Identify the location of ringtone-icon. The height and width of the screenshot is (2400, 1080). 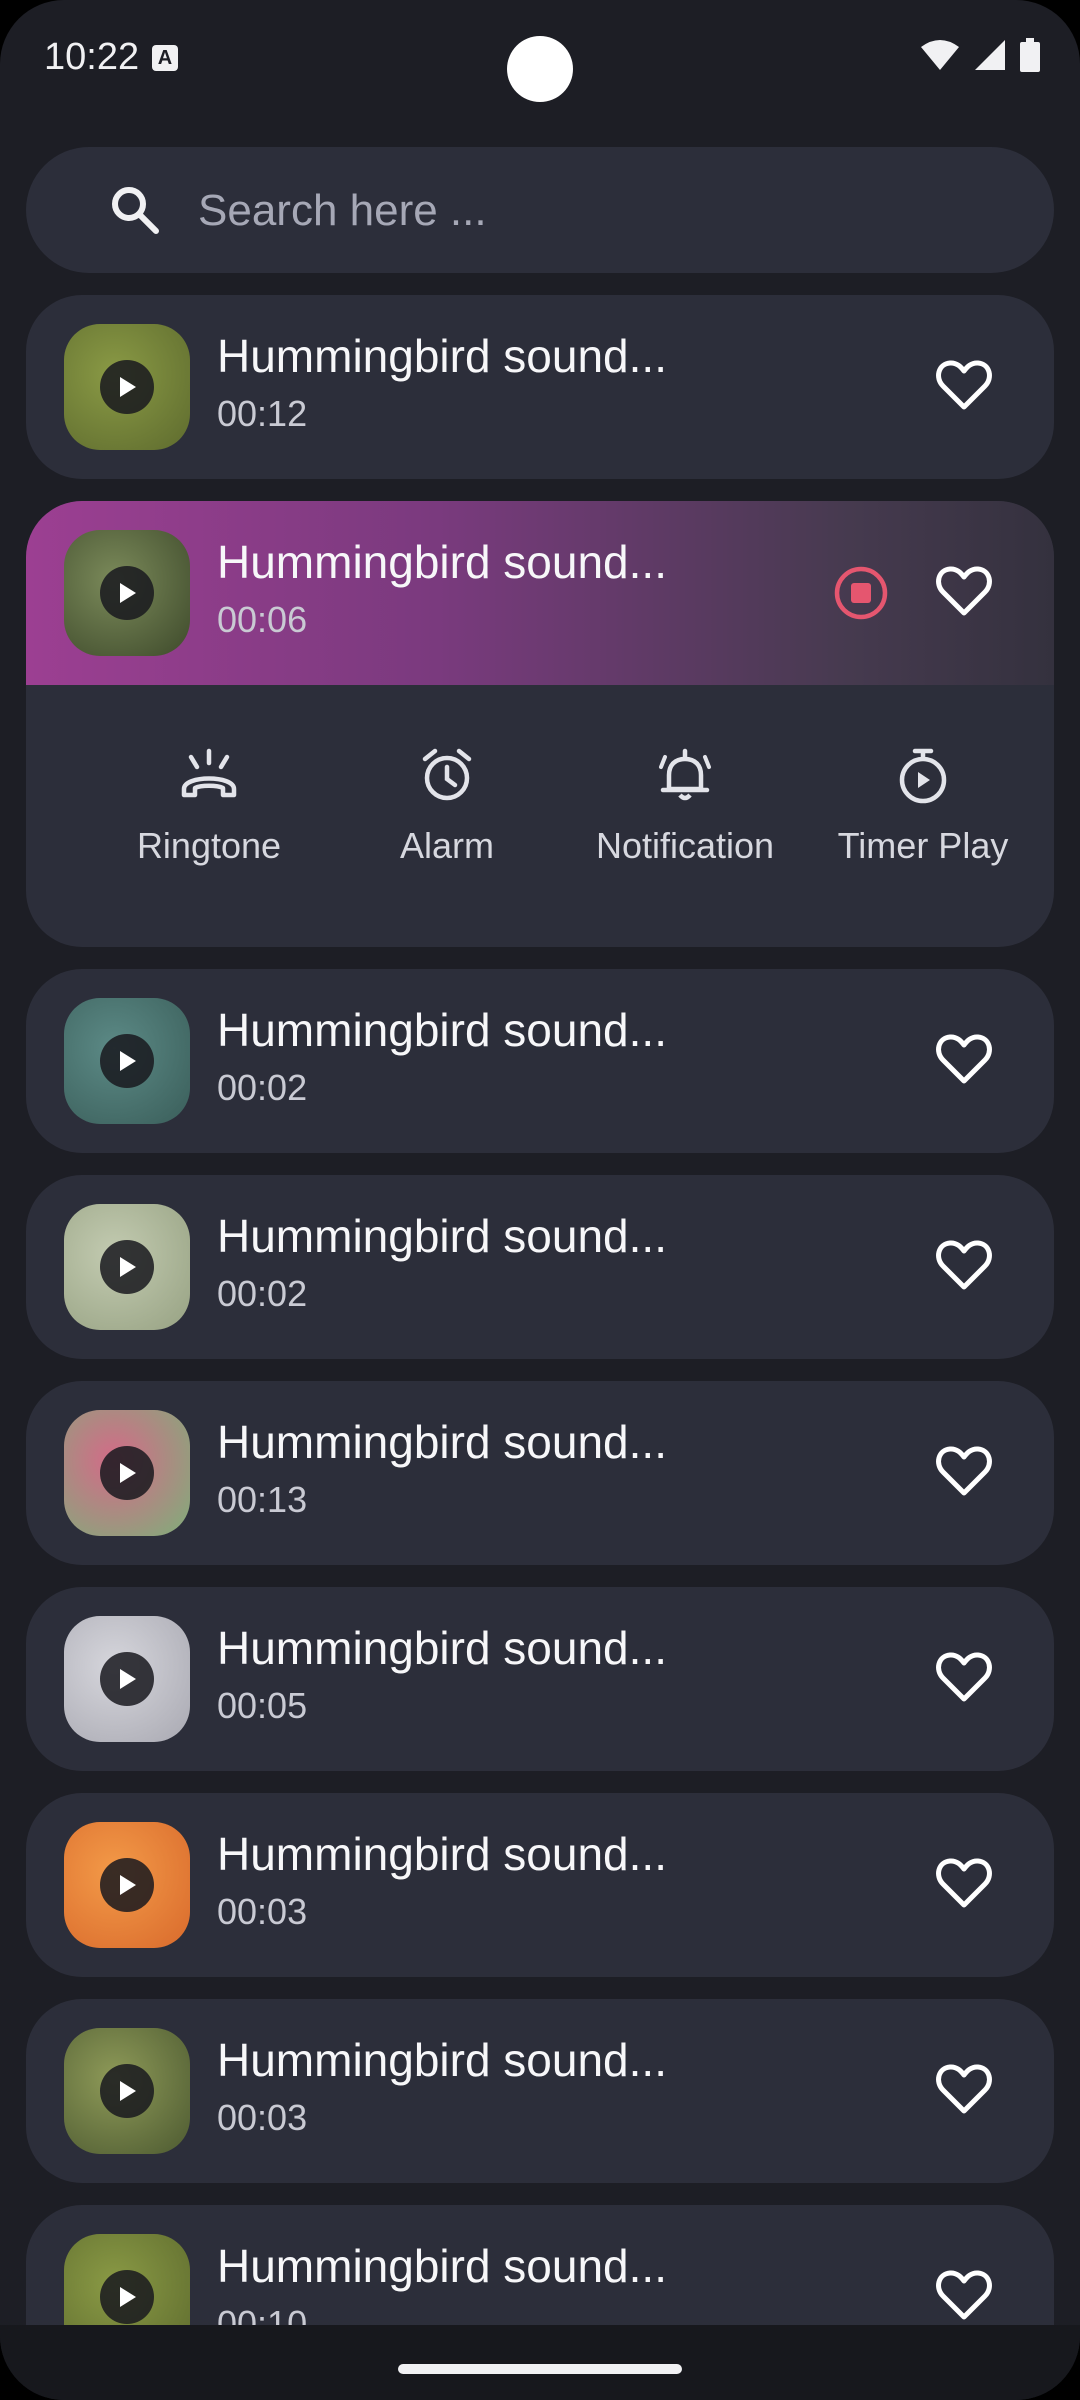
(209, 775).